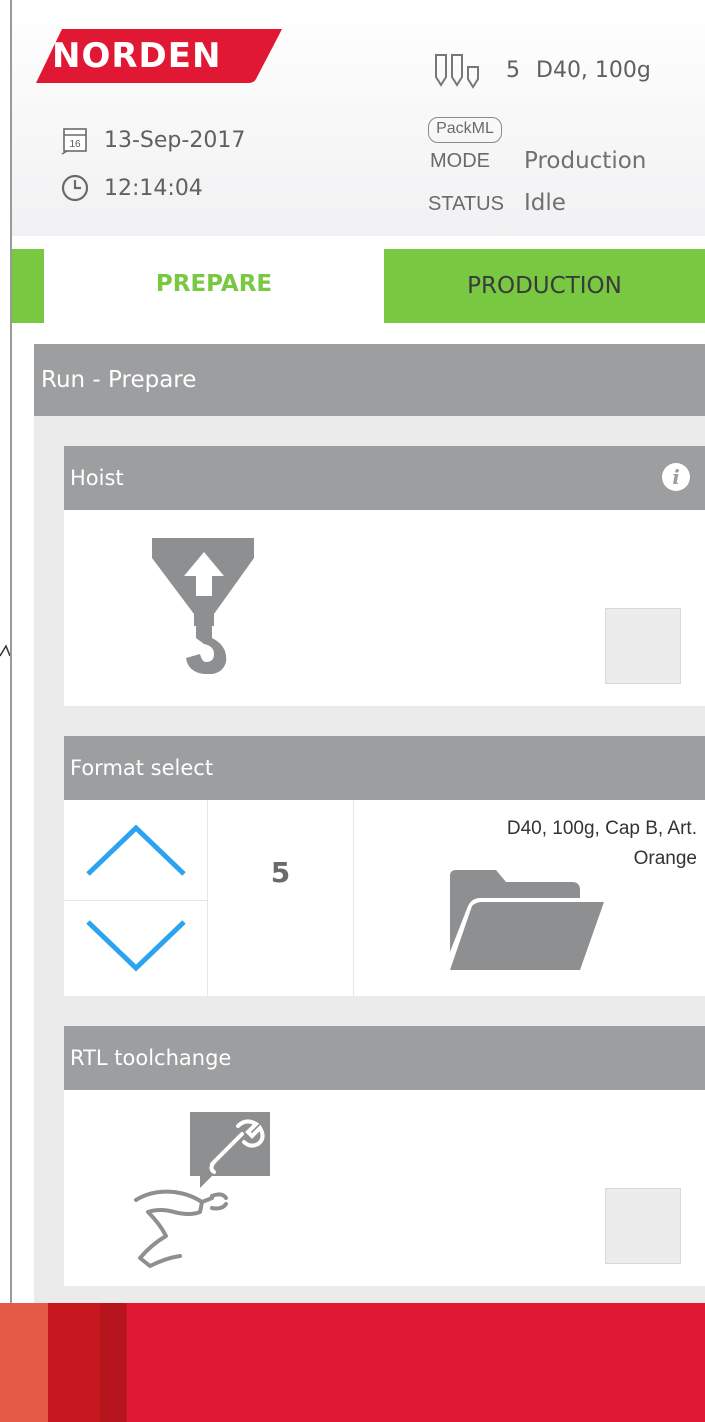  I want to click on info-icon: i, so click(676, 477).